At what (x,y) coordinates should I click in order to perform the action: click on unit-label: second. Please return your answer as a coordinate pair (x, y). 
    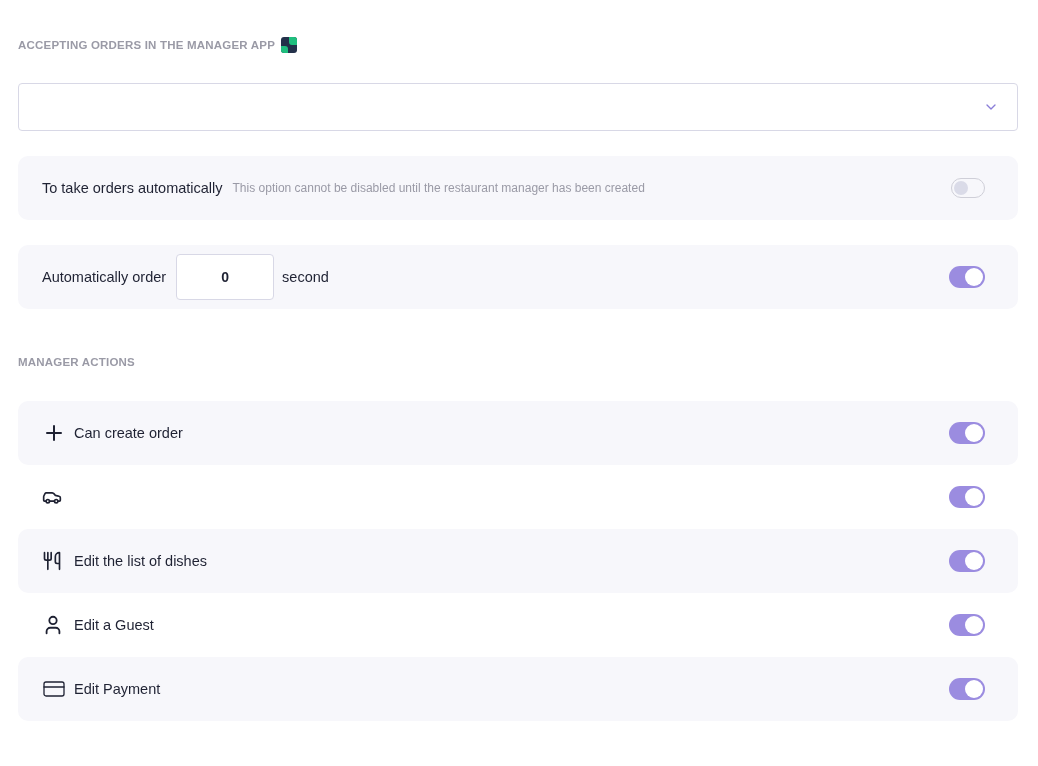
    Looking at the image, I should click on (305, 277).